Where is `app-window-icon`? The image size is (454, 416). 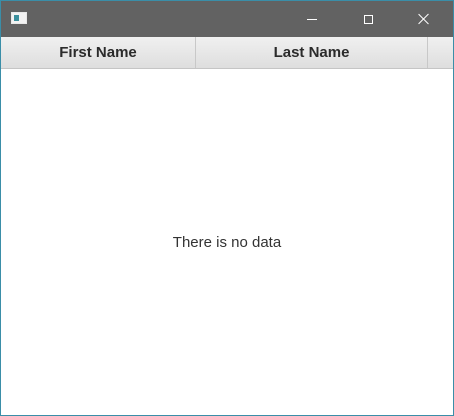 app-window-icon is located at coordinates (19, 18).